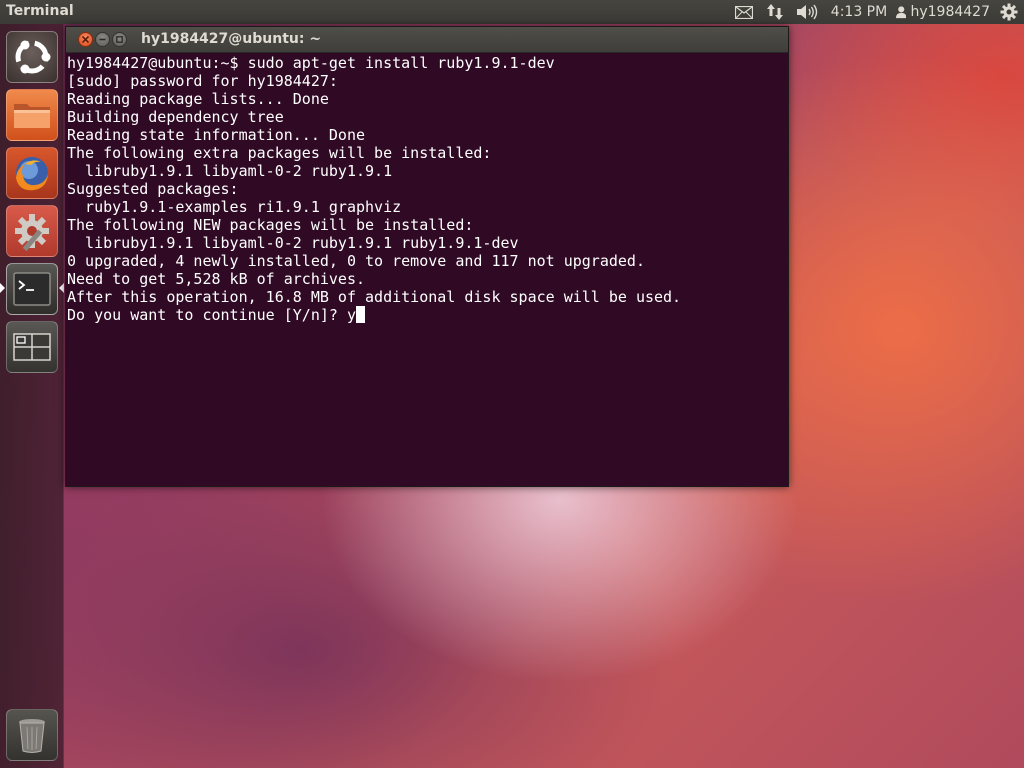 The height and width of the screenshot is (768, 1024). I want to click on launcher-item-settings, so click(32, 231).